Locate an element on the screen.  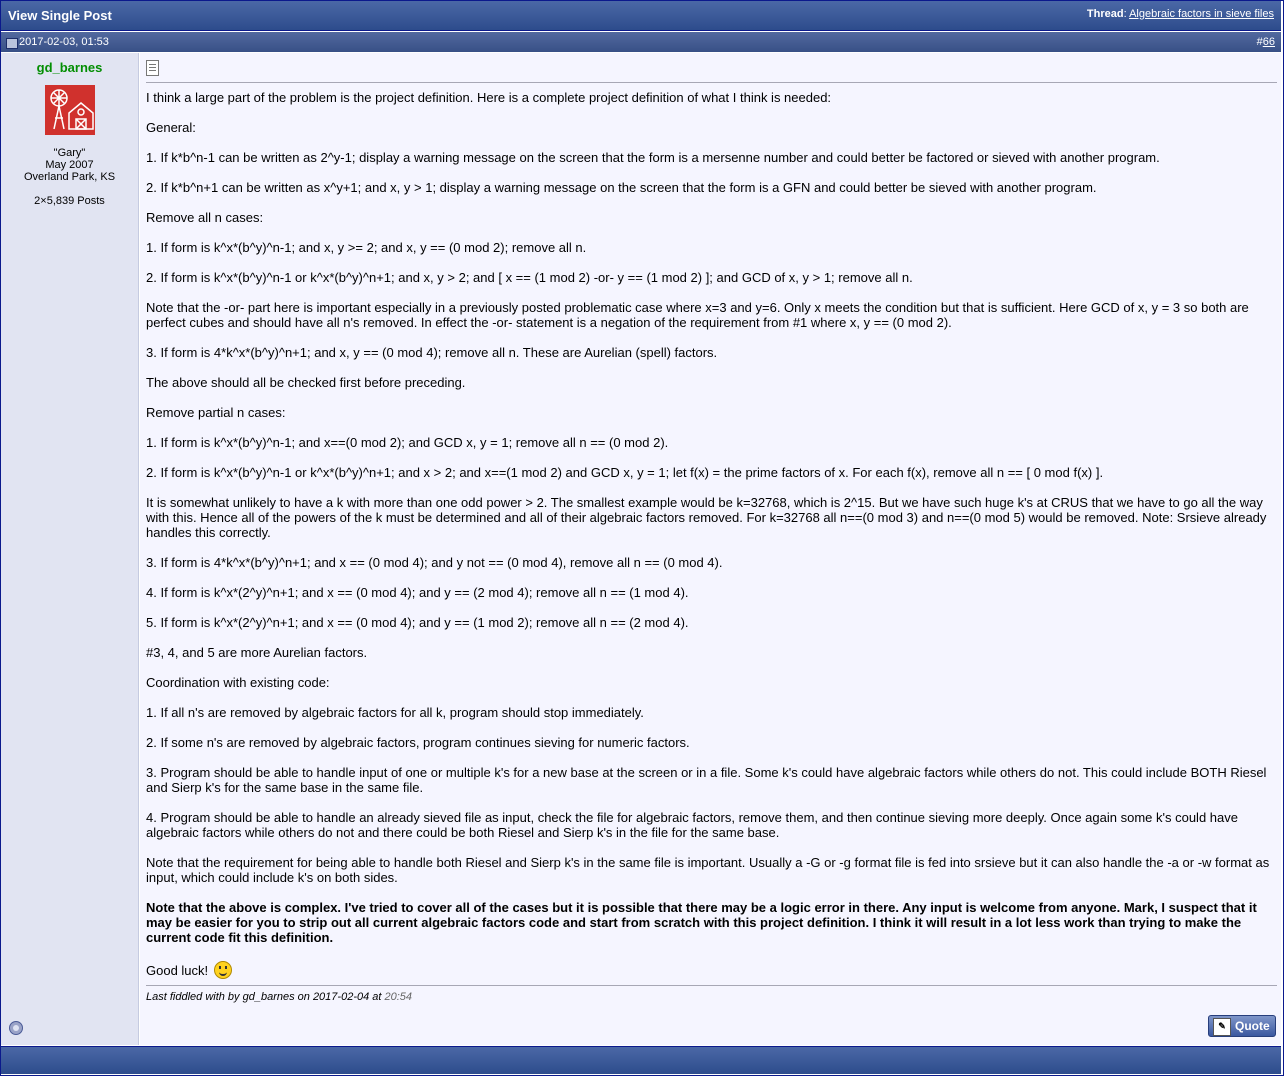
post-closing: Good luck! is located at coordinates (711, 970).